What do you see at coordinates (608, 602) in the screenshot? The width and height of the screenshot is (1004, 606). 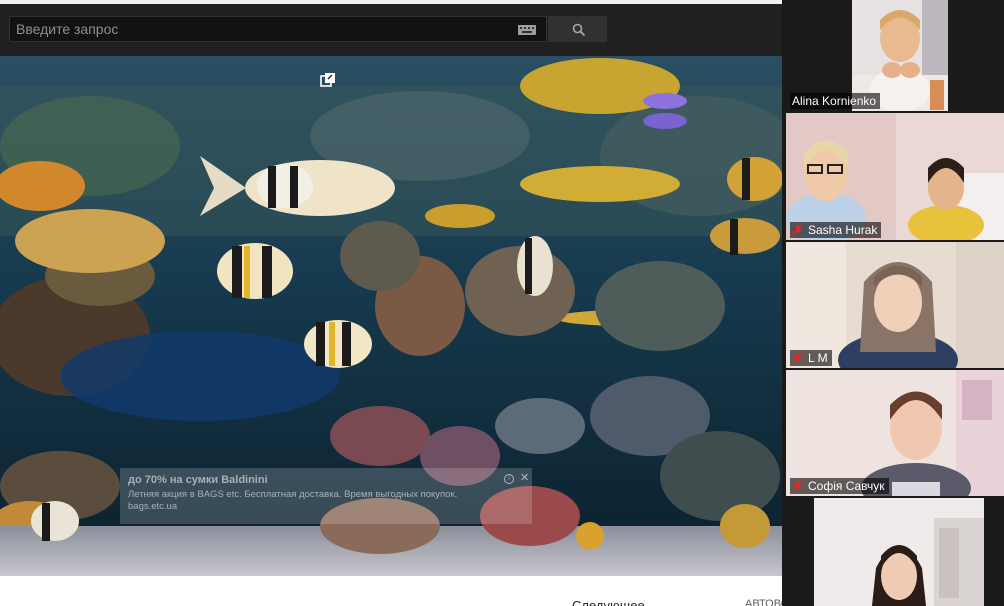 I see `up-next-label: Следующее` at bounding box center [608, 602].